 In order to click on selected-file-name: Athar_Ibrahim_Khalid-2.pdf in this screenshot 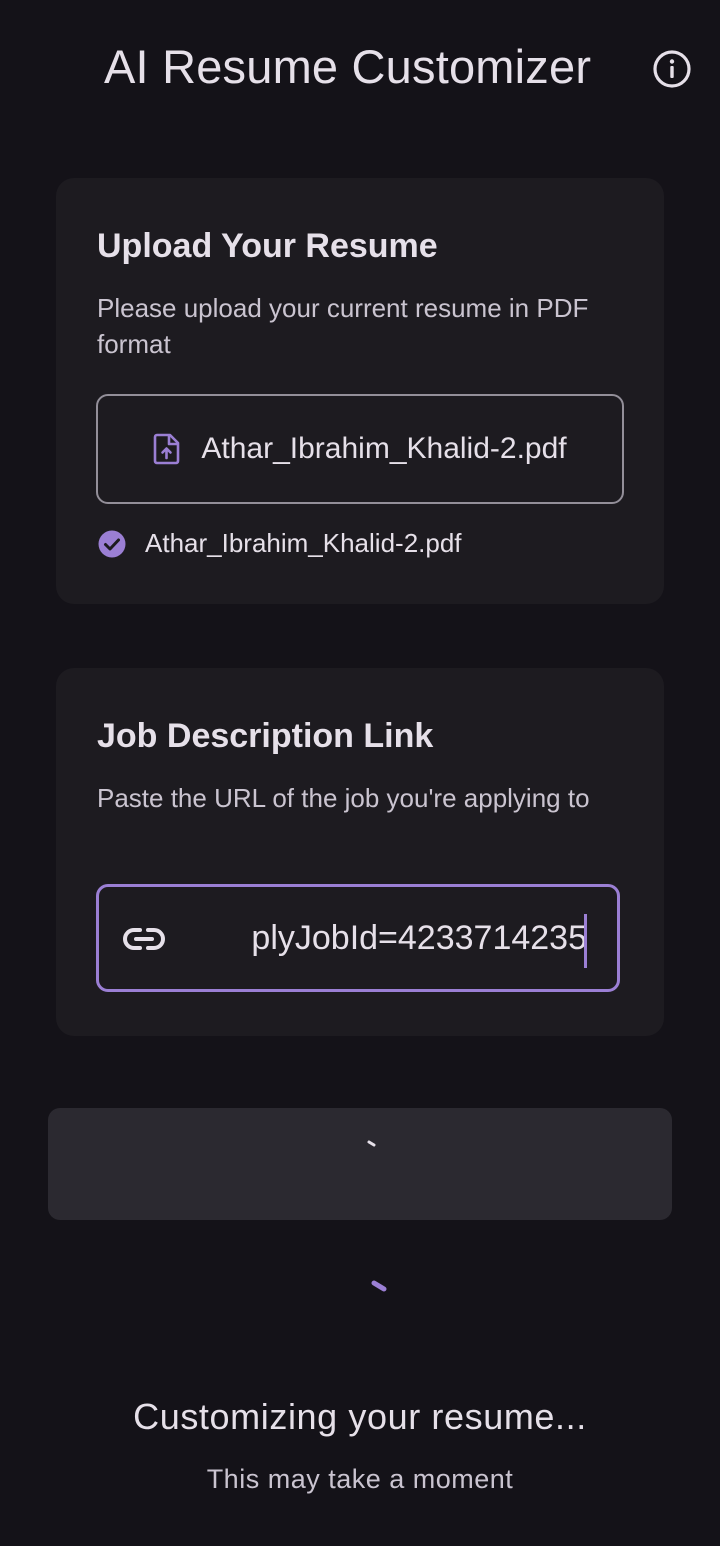, I will do `click(303, 543)`.